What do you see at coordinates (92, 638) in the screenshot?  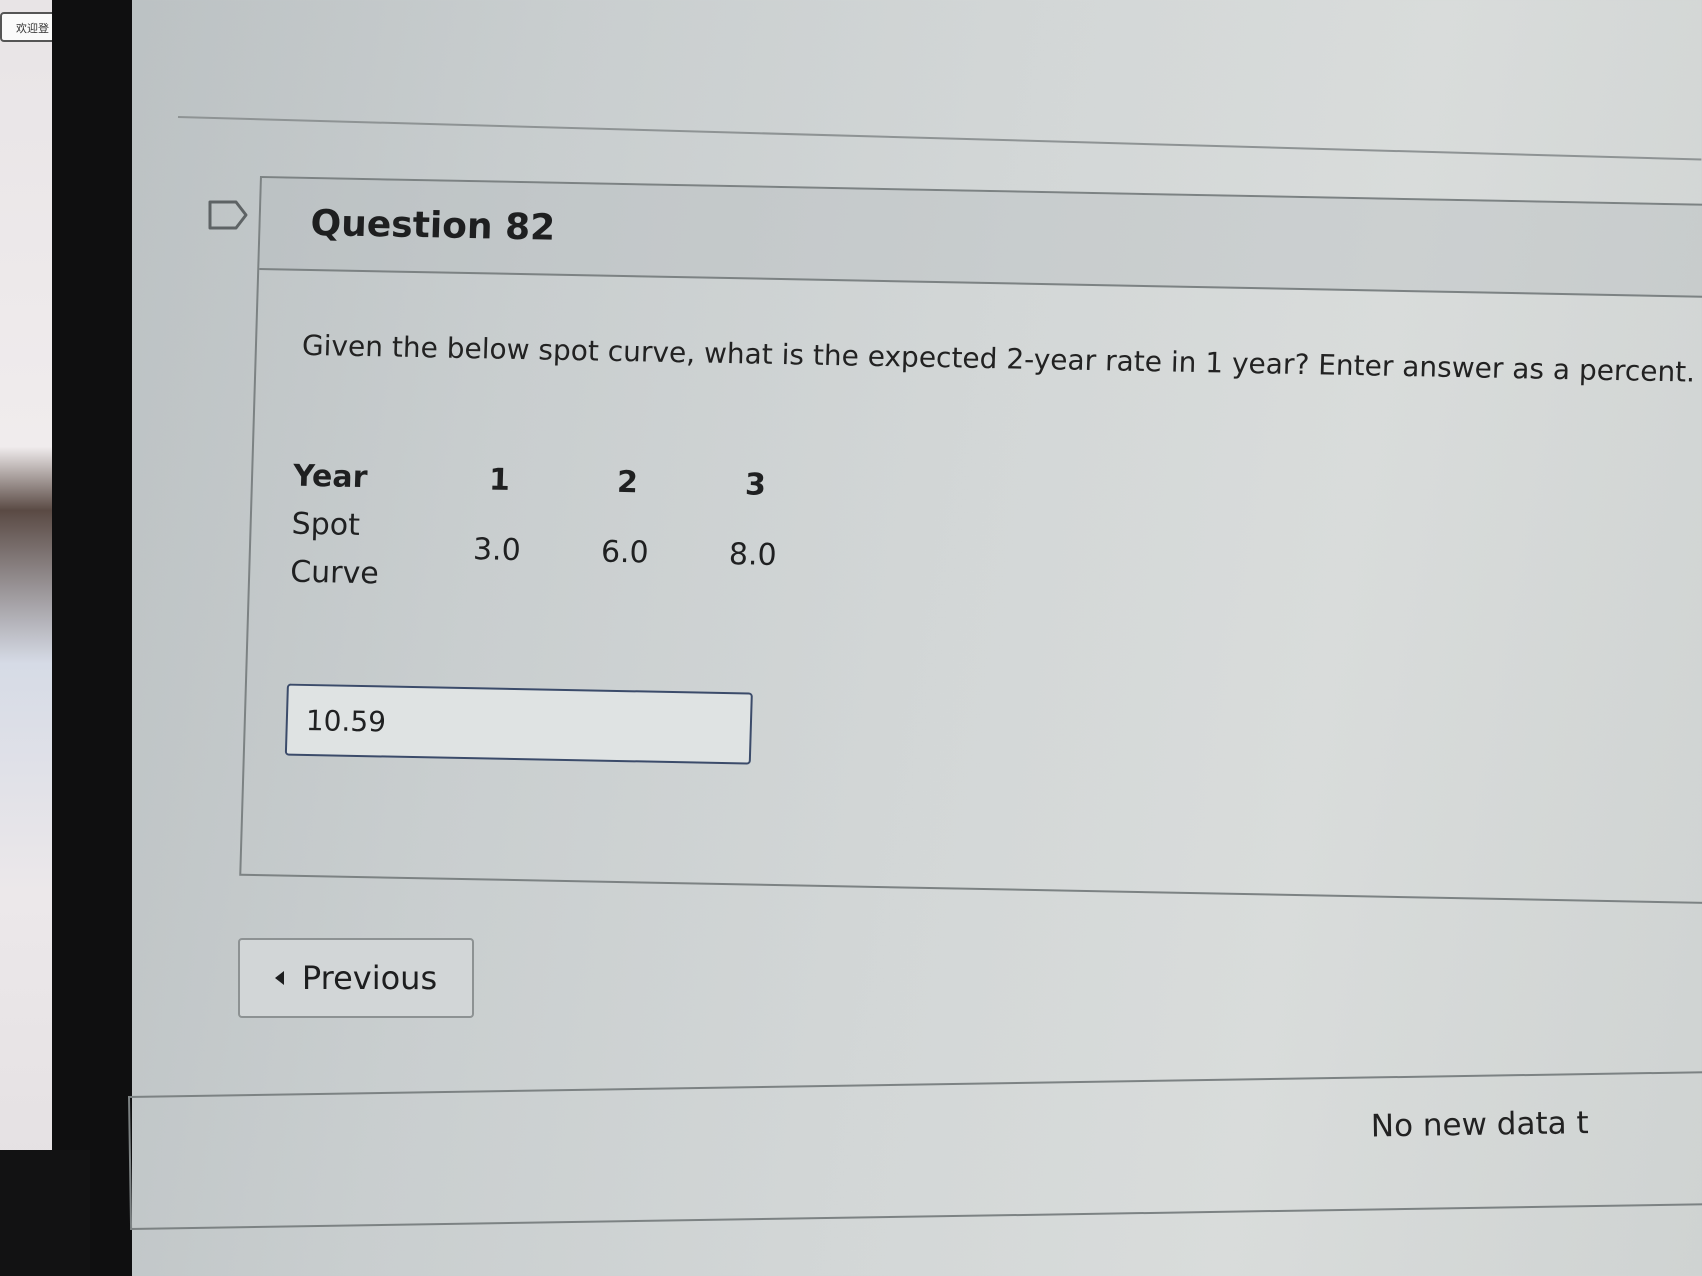 I see `monitor-bezel` at bounding box center [92, 638].